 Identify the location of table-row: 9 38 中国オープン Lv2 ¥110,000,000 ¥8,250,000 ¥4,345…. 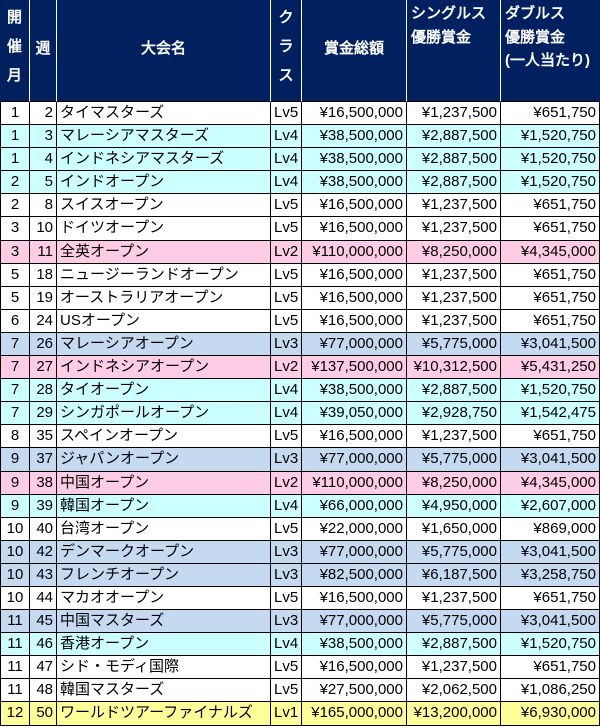
(300, 483).